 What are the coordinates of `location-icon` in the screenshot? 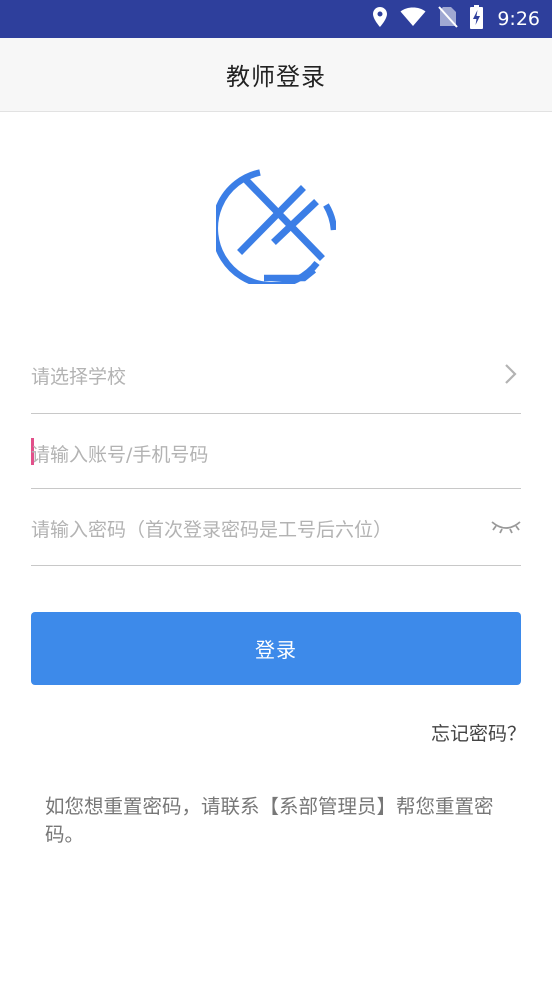 It's located at (380, 19).